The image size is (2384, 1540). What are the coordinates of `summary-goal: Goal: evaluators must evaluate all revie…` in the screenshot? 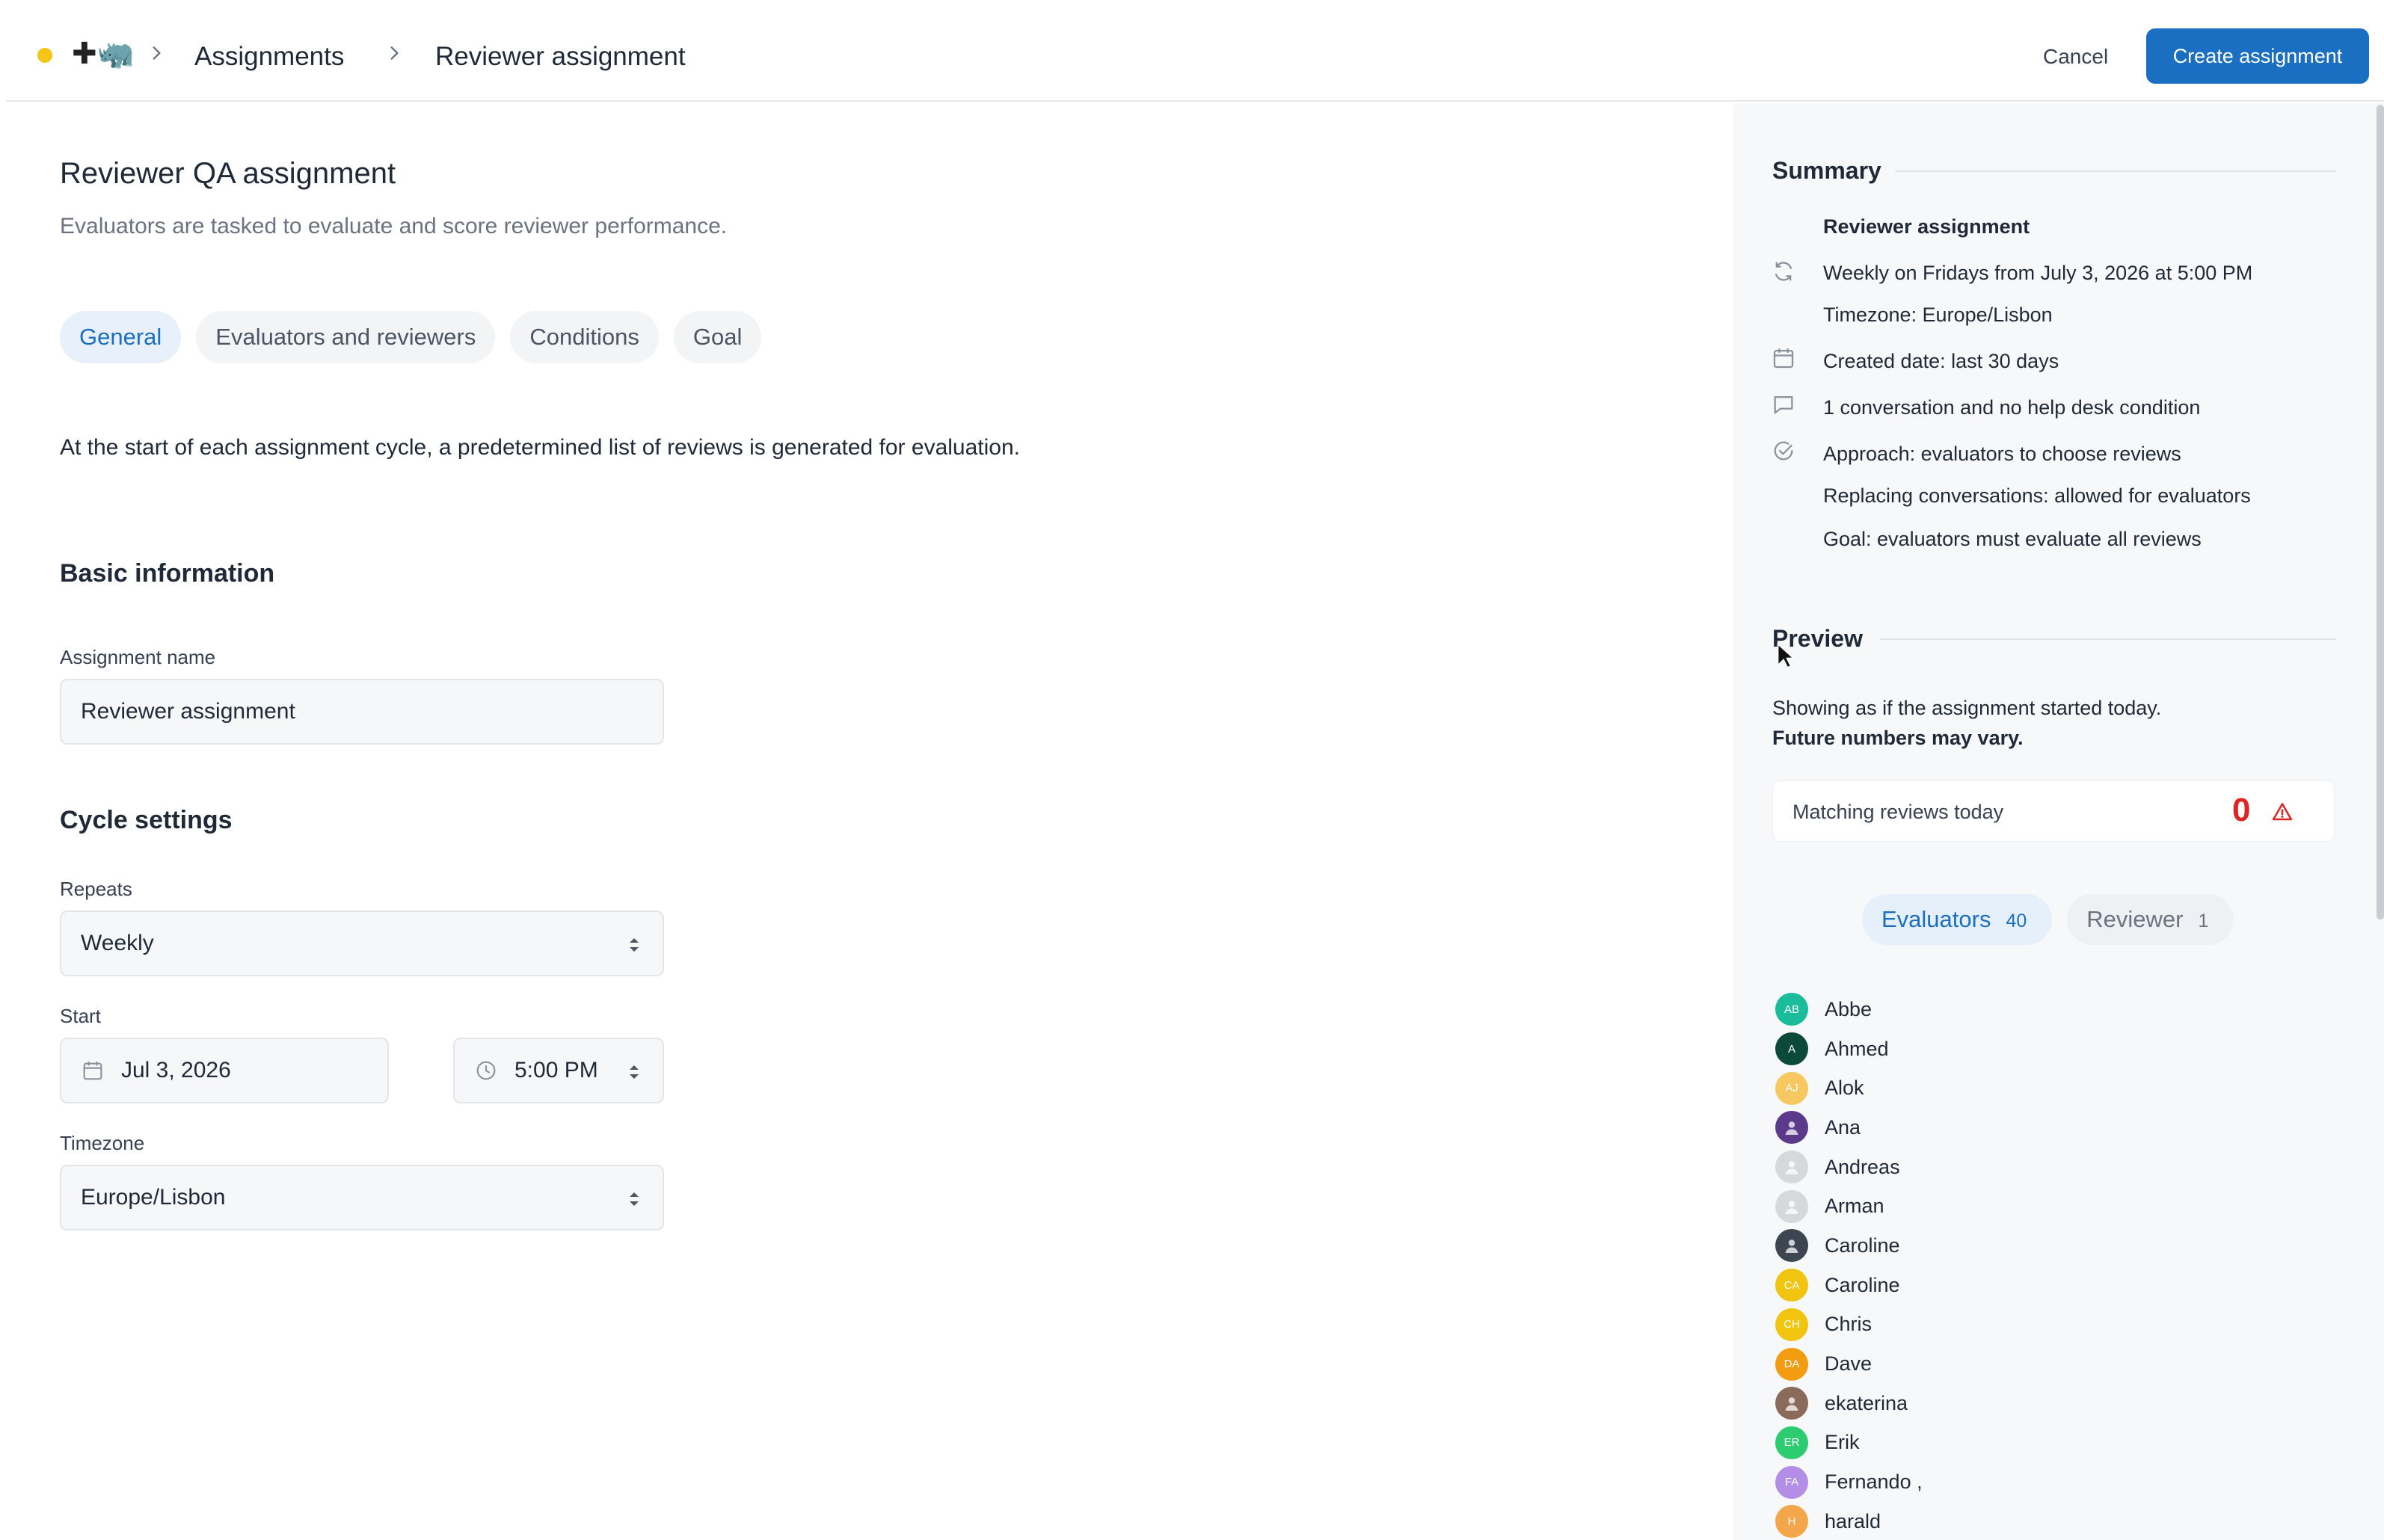 It's located at (2013, 539).